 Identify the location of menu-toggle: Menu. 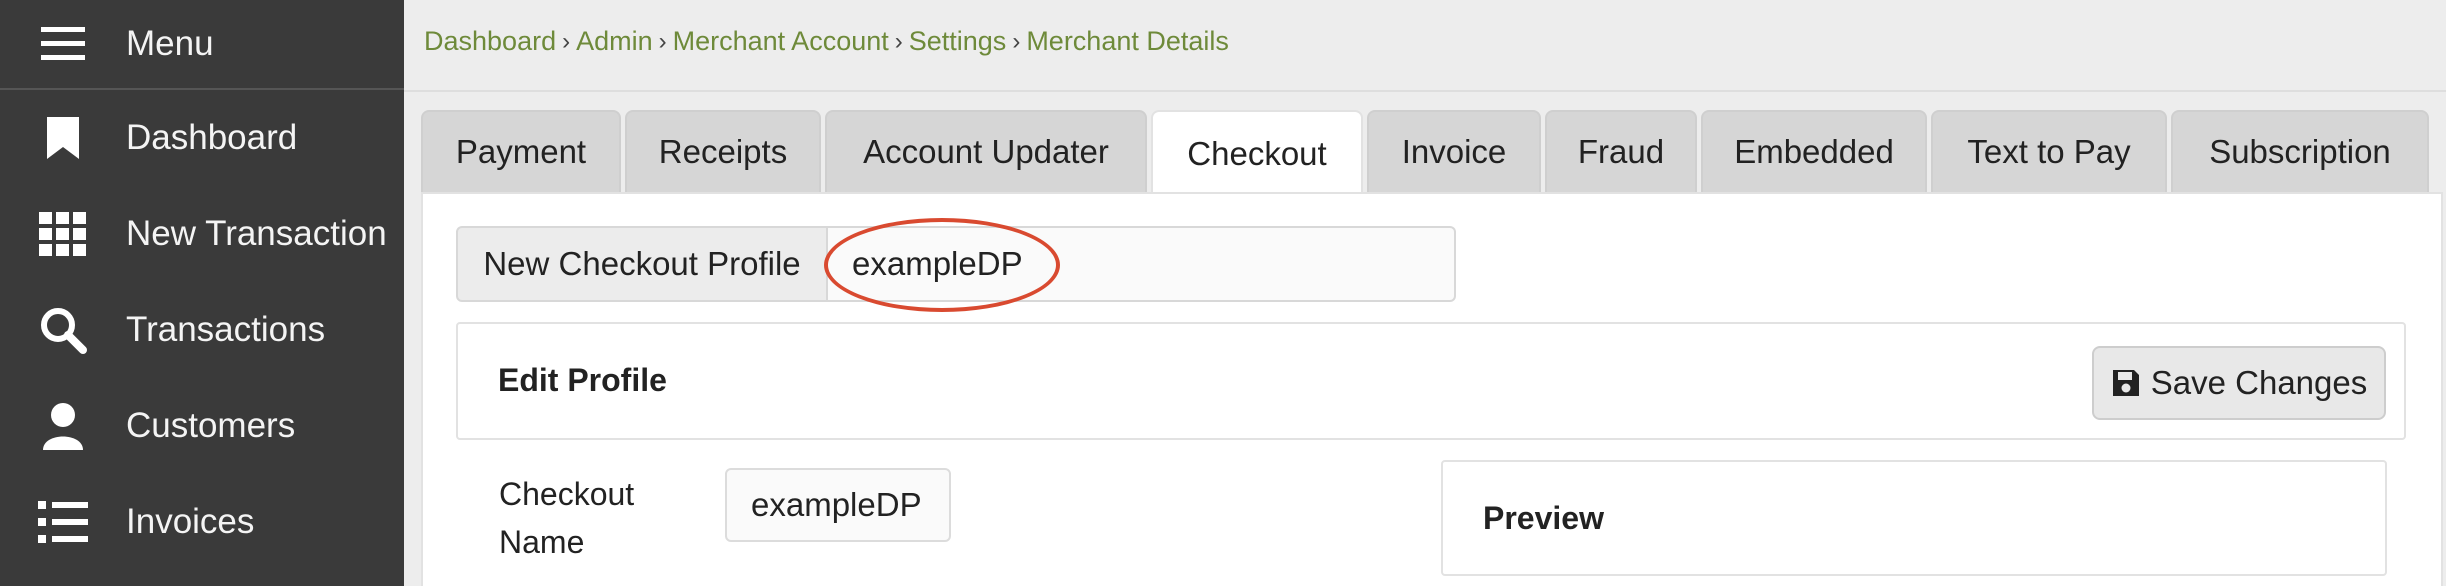
(202, 45).